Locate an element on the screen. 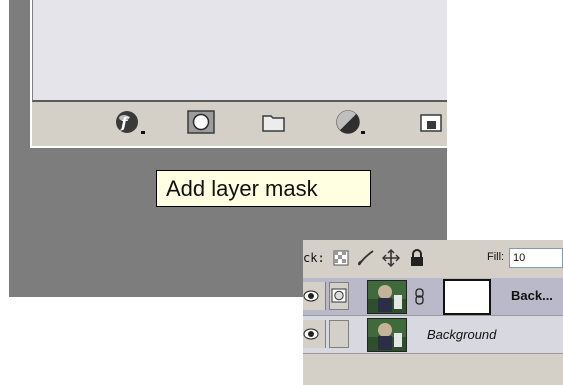 The image size is (563, 385). fill-input: 10 is located at coordinates (536, 258).